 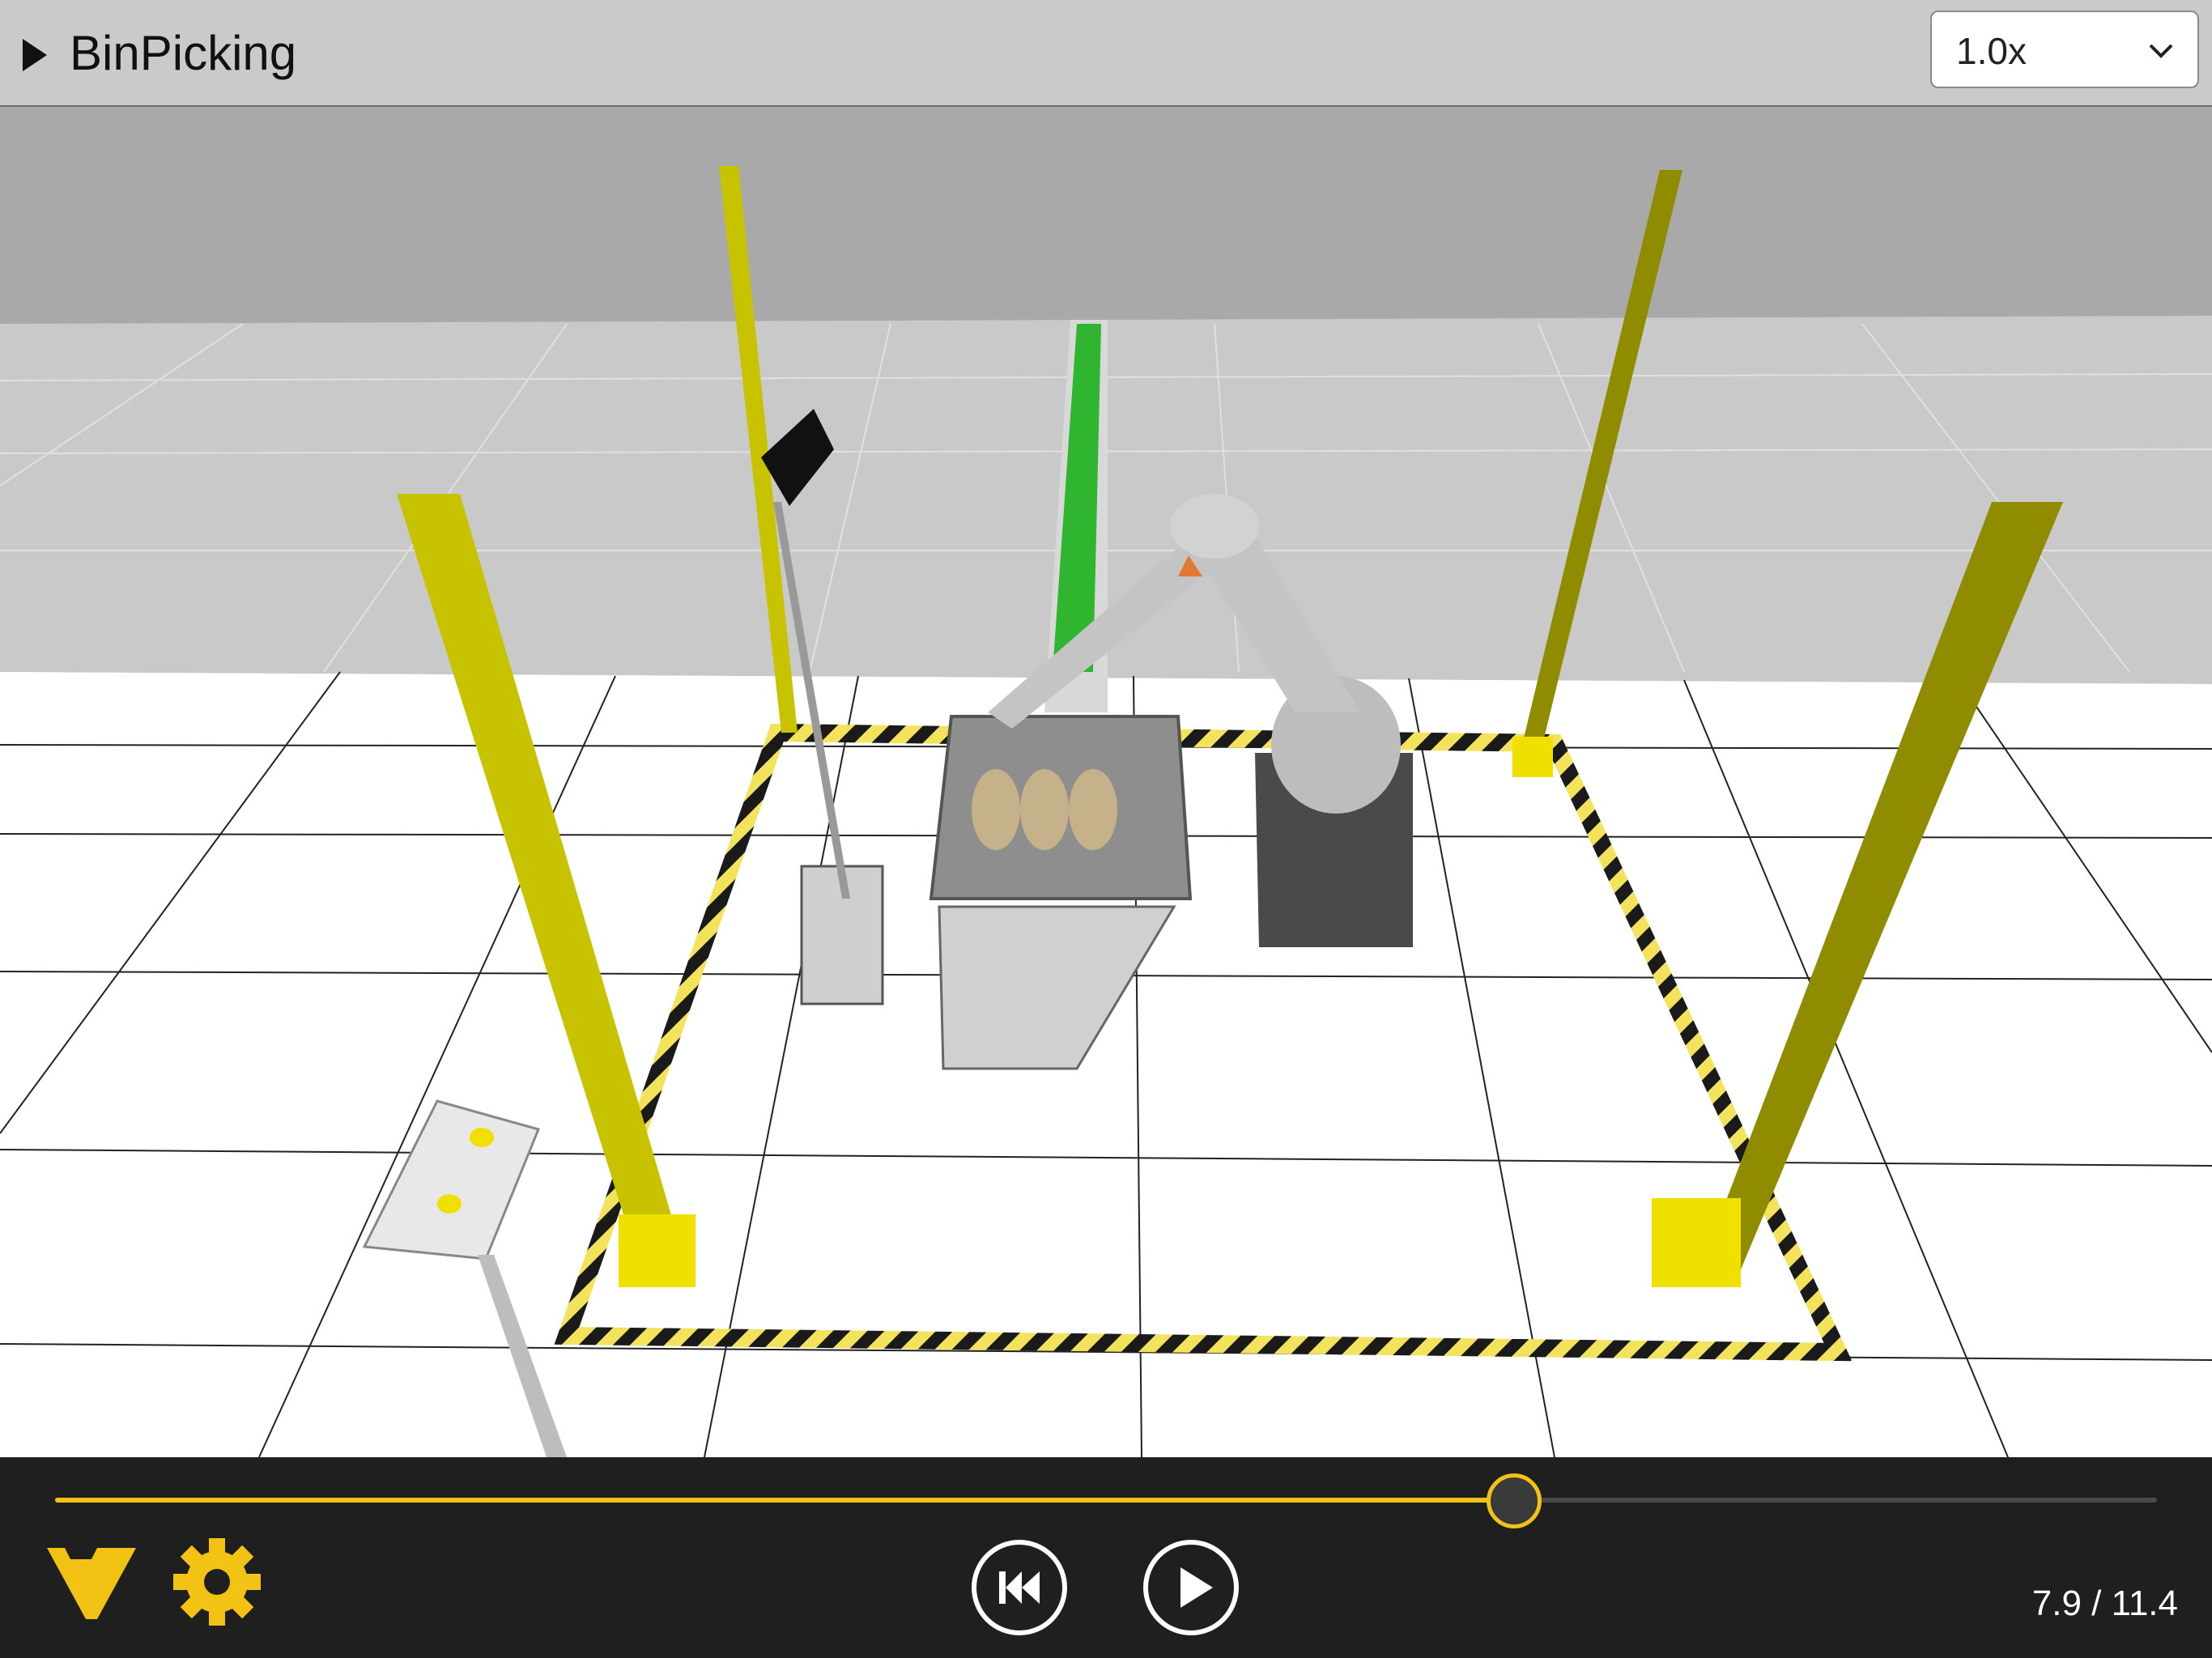 I want to click on skip-to-start-icon, so click(x=1020, y=1587).